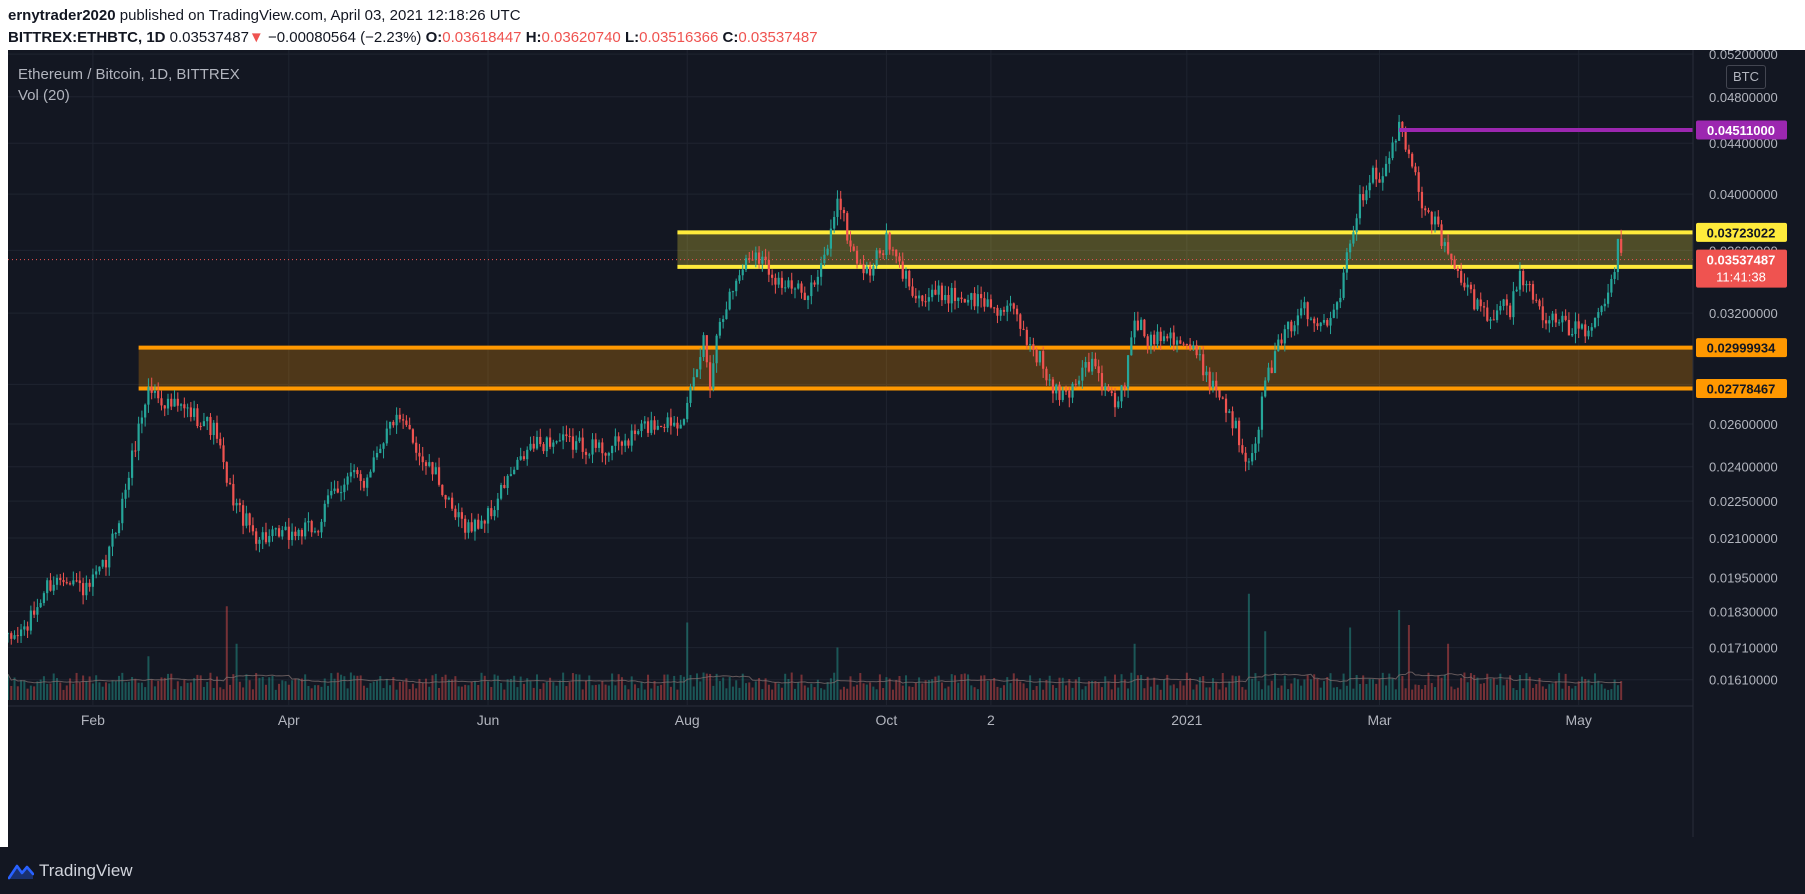 Image resolution: width=1805 pixels, height=894 pixels. I want to click on brand: TradingView, so click(70, 871).